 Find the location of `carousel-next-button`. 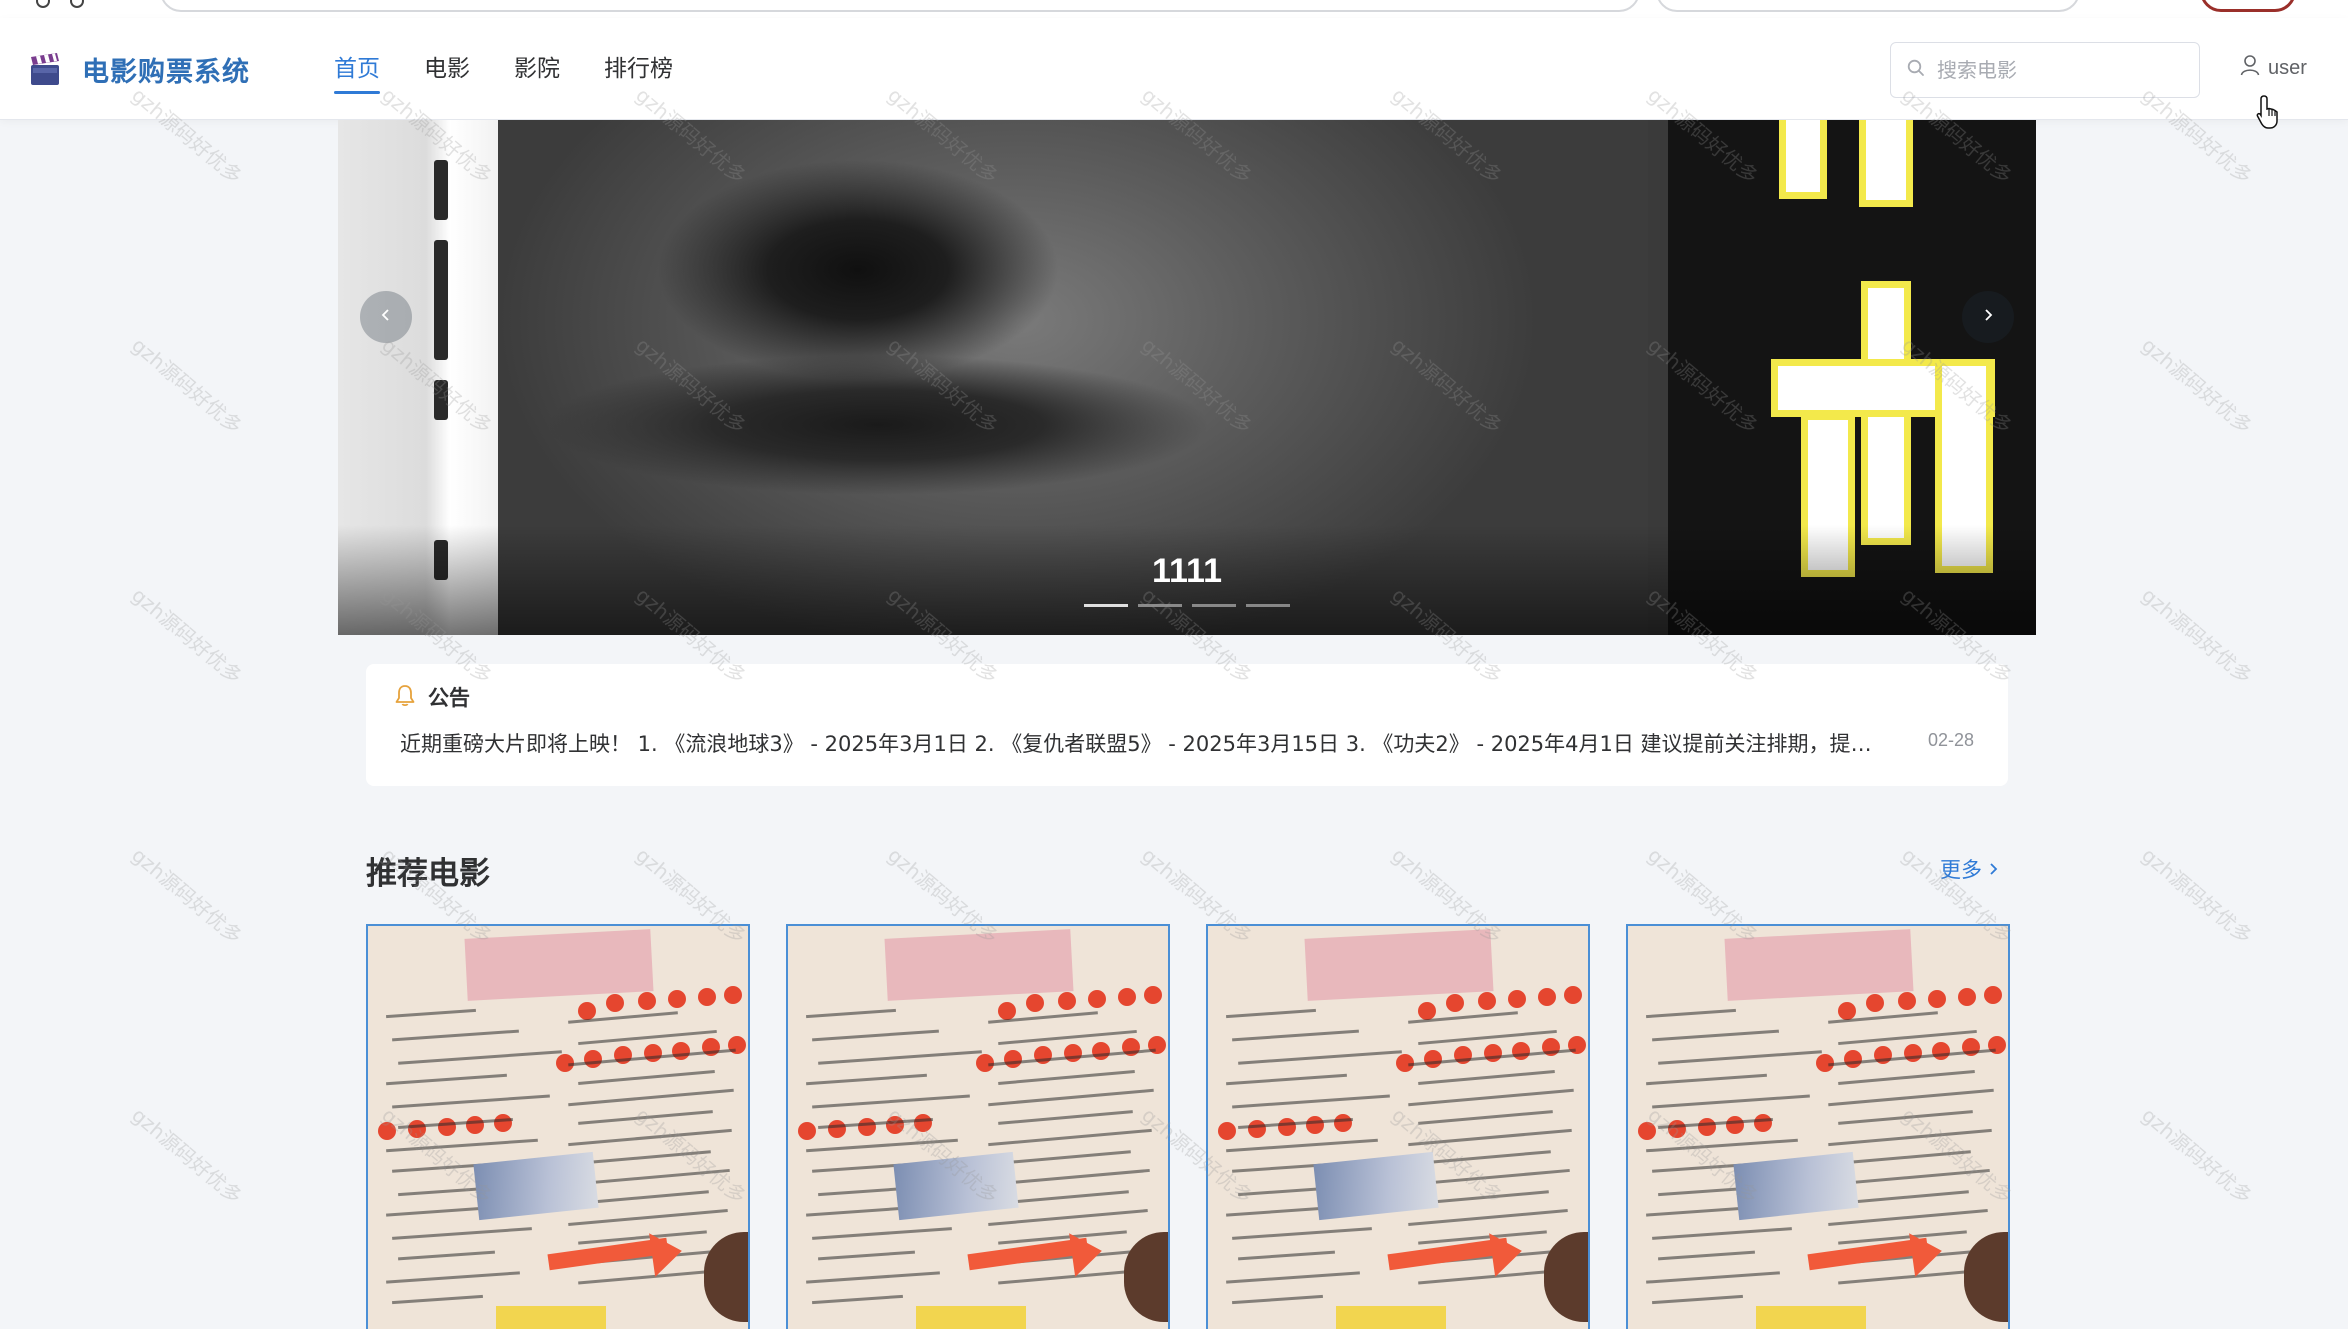

carousel-next-button is located at coordinates (1988, 317).